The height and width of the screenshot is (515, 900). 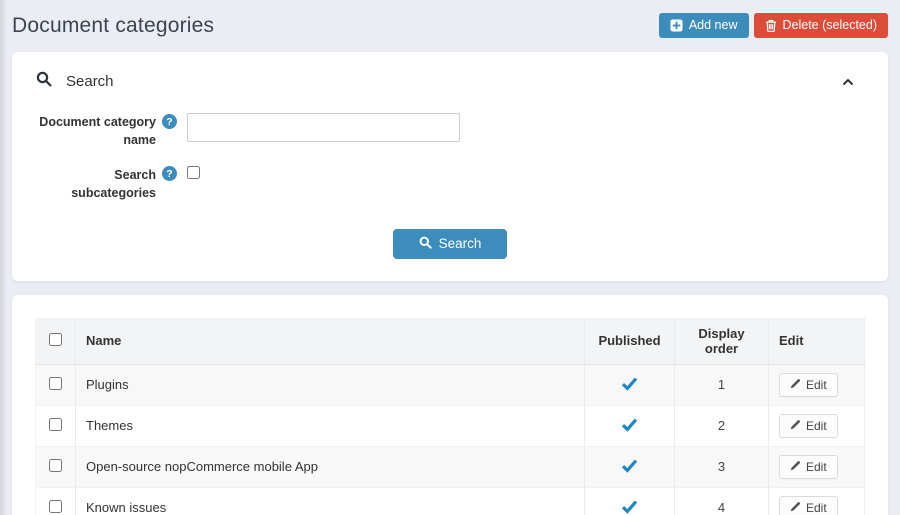 I want to click on column-header-published: Published, so click(x=629, y=341).